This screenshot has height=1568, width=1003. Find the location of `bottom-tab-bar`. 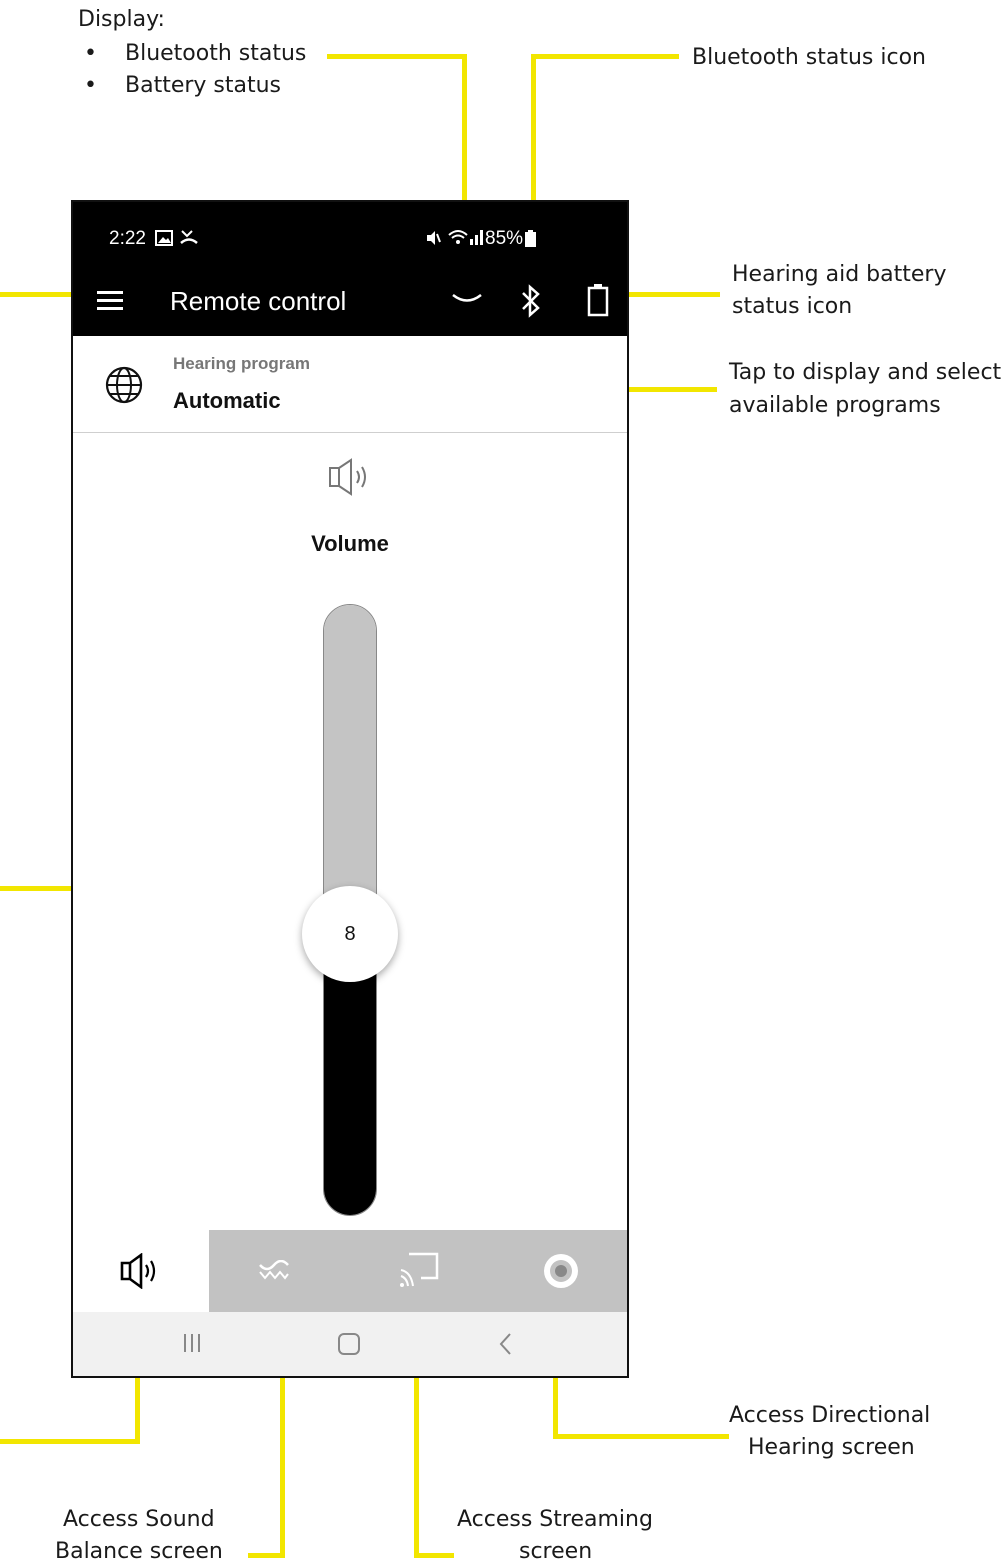

bottom-tab-bar is located at coordinates (350, 1271).